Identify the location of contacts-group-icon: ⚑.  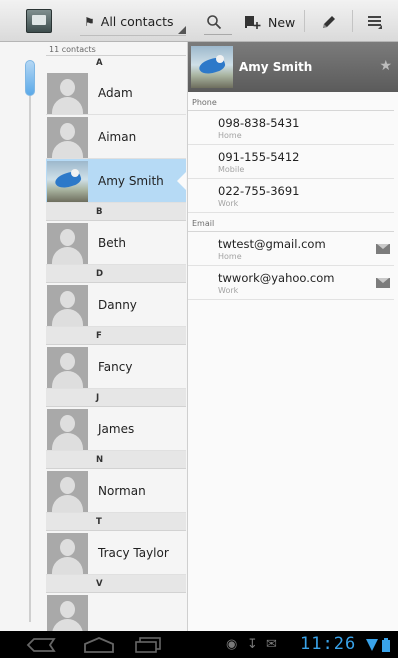
(89, 21).